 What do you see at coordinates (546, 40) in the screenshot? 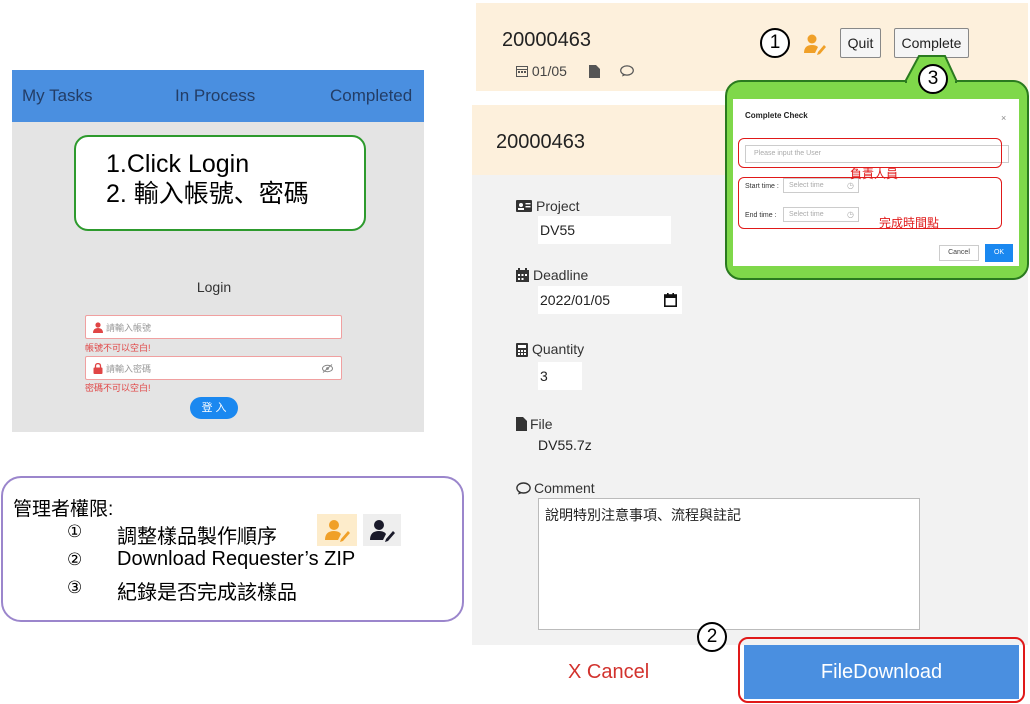
I see `task-id: 20000463` at bounding box center [546, 40].